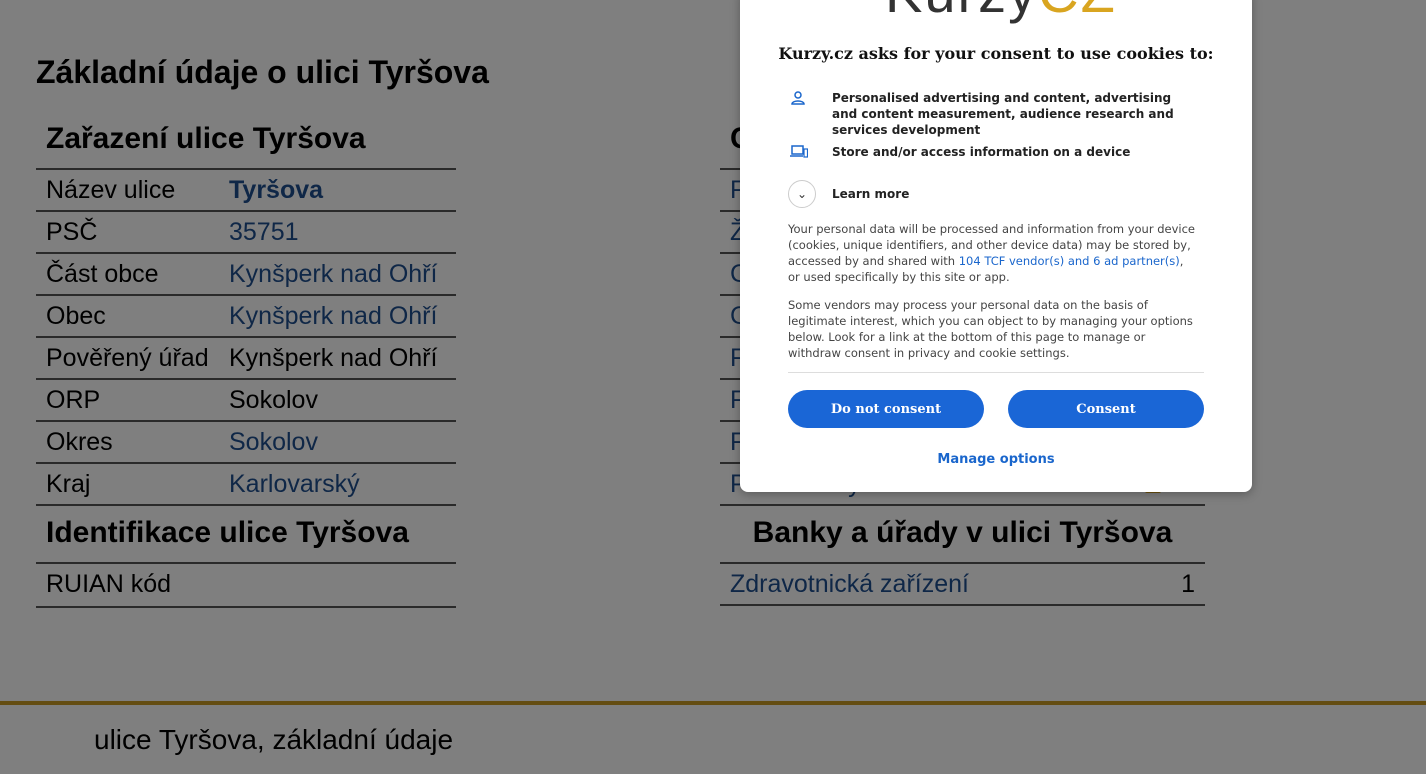 The width and height of the screenshot is (1426, 774). I want to click on chevron-down-icon: ⌄, so click(802, 194).